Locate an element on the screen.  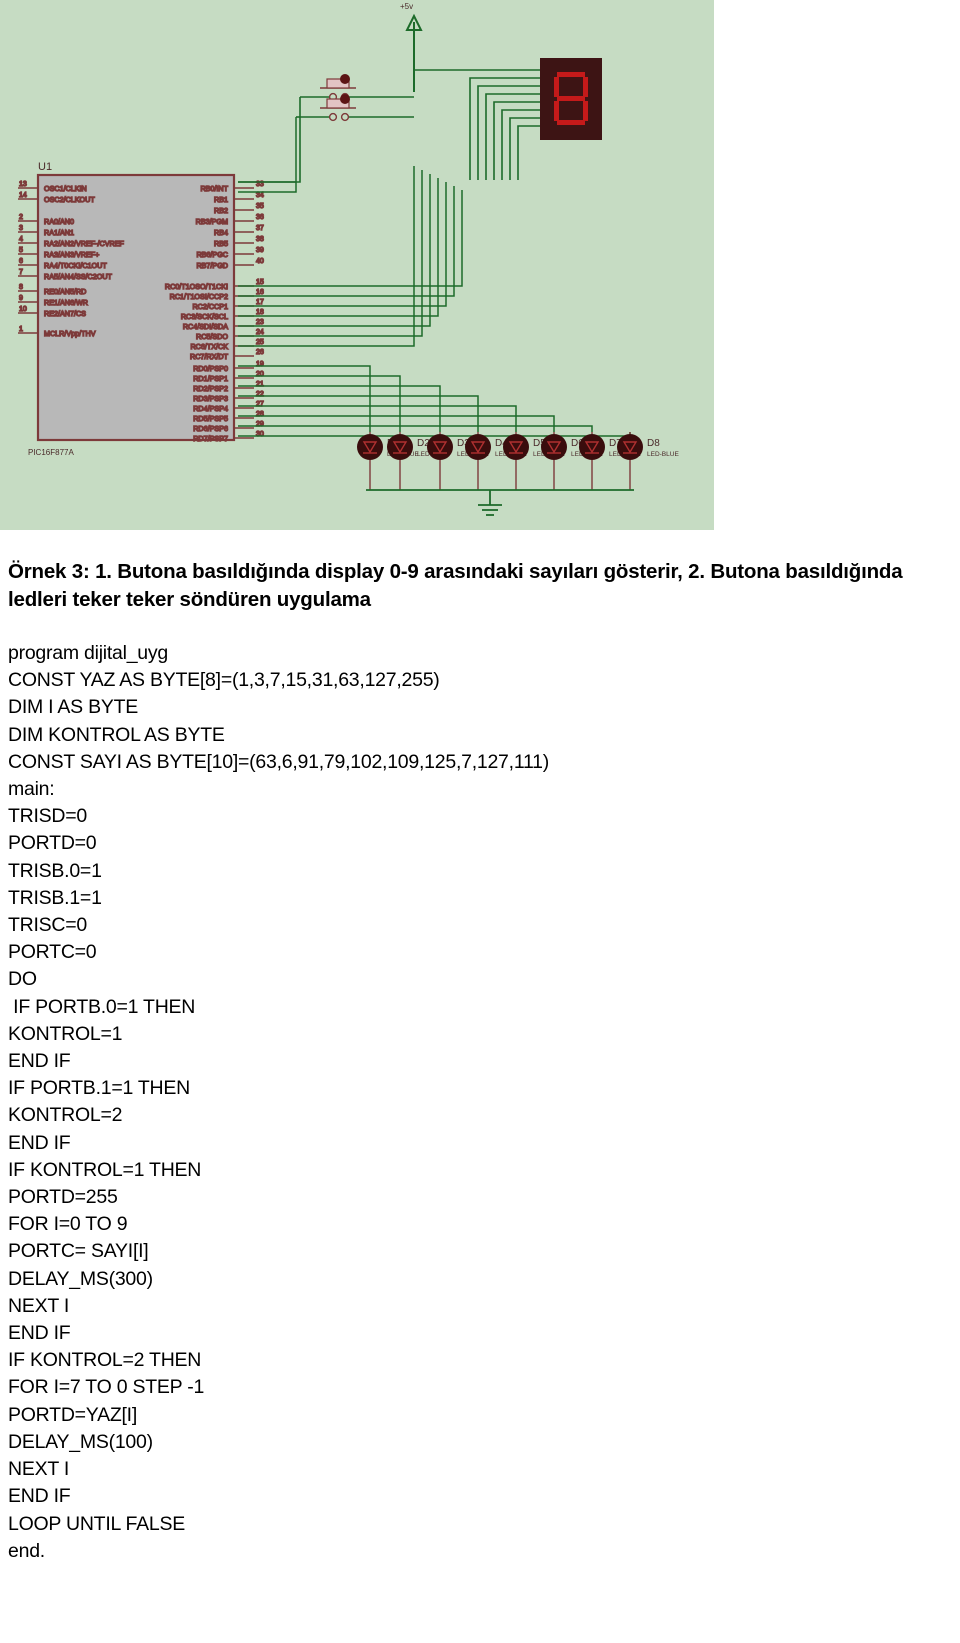
code-line: end. is located at coordinates (26, 1550).